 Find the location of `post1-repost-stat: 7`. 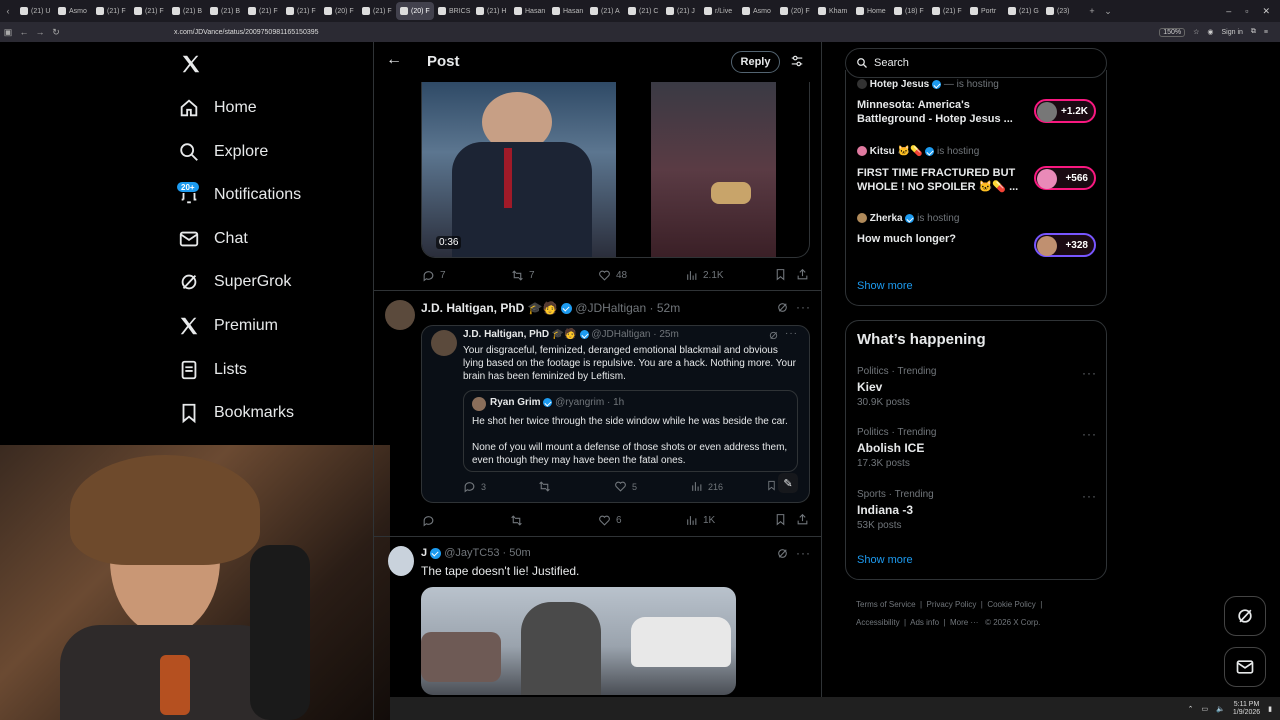

post1-repost-stat: 7 is located at coordinates (523, 275).